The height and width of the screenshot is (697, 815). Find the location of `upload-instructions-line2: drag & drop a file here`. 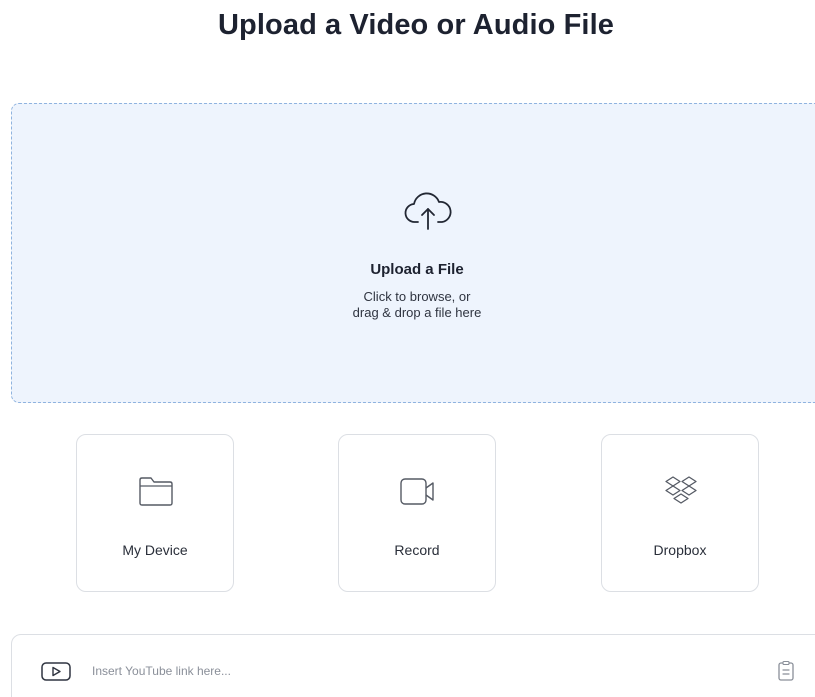

upload-instructions-line2: drag & drop a file here is located at coordinates (417, 312).